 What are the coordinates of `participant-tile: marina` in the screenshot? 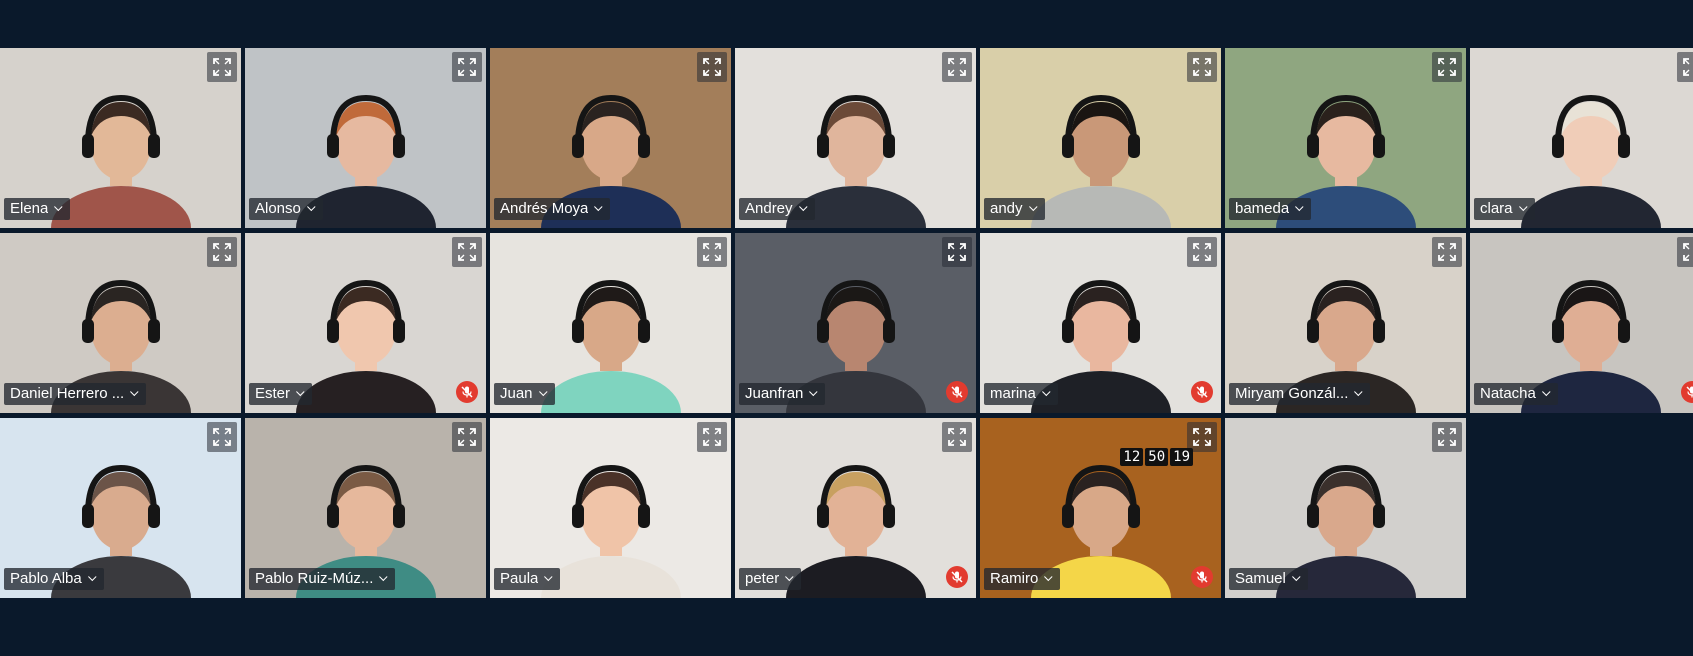 It's located at (1100, 323).